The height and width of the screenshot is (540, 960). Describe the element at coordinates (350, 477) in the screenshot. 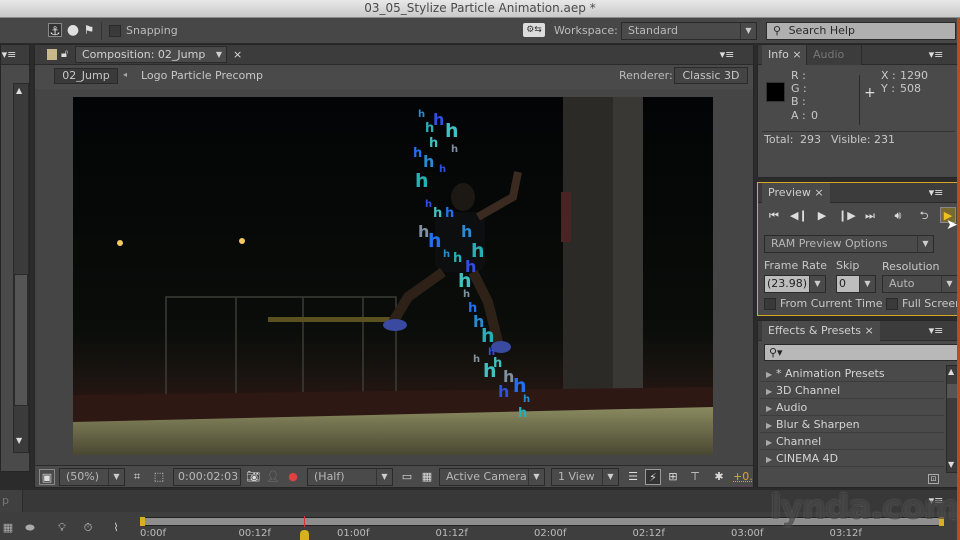

I see `resolution-dropdown: (Half) ▼` at that location.